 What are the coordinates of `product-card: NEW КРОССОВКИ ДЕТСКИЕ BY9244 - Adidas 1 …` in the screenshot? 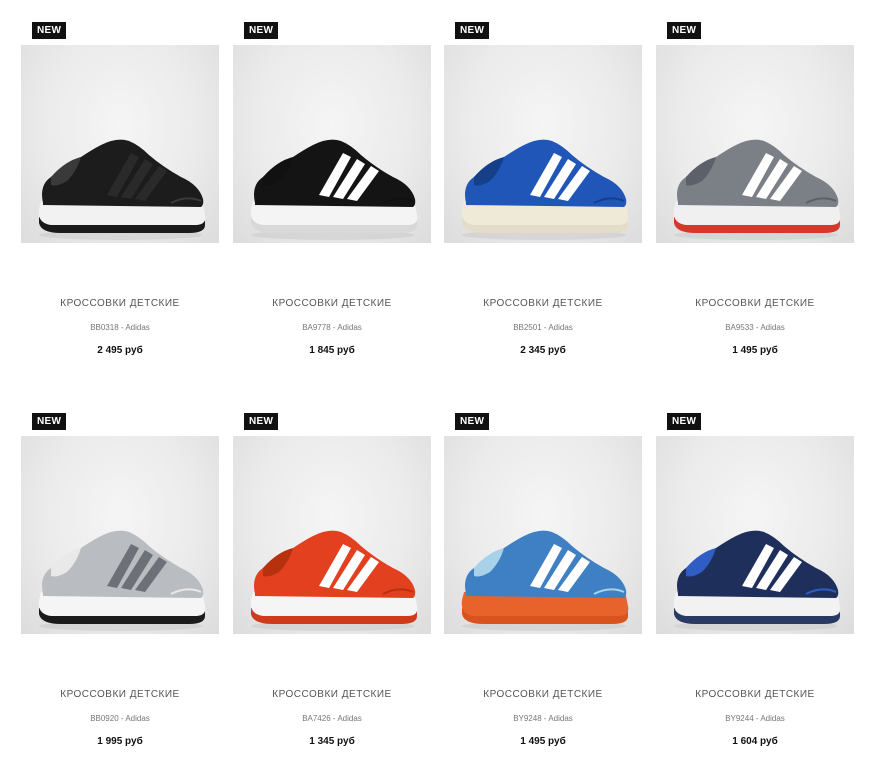 It's located at (755, 583).